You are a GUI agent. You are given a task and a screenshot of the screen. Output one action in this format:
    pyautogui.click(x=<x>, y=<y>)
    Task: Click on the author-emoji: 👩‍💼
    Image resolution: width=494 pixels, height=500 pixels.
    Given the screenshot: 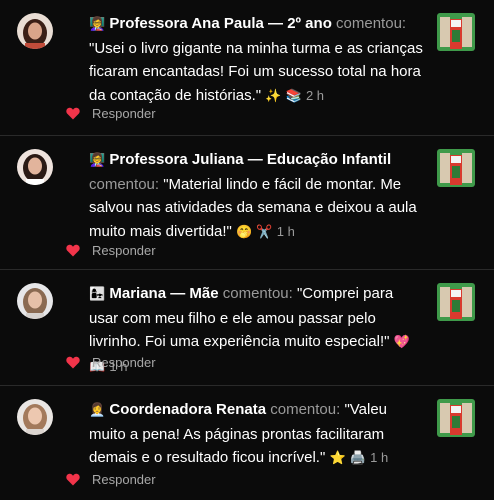 What is the action you would take?
    pyautogui.click(x=97, y=410)
    